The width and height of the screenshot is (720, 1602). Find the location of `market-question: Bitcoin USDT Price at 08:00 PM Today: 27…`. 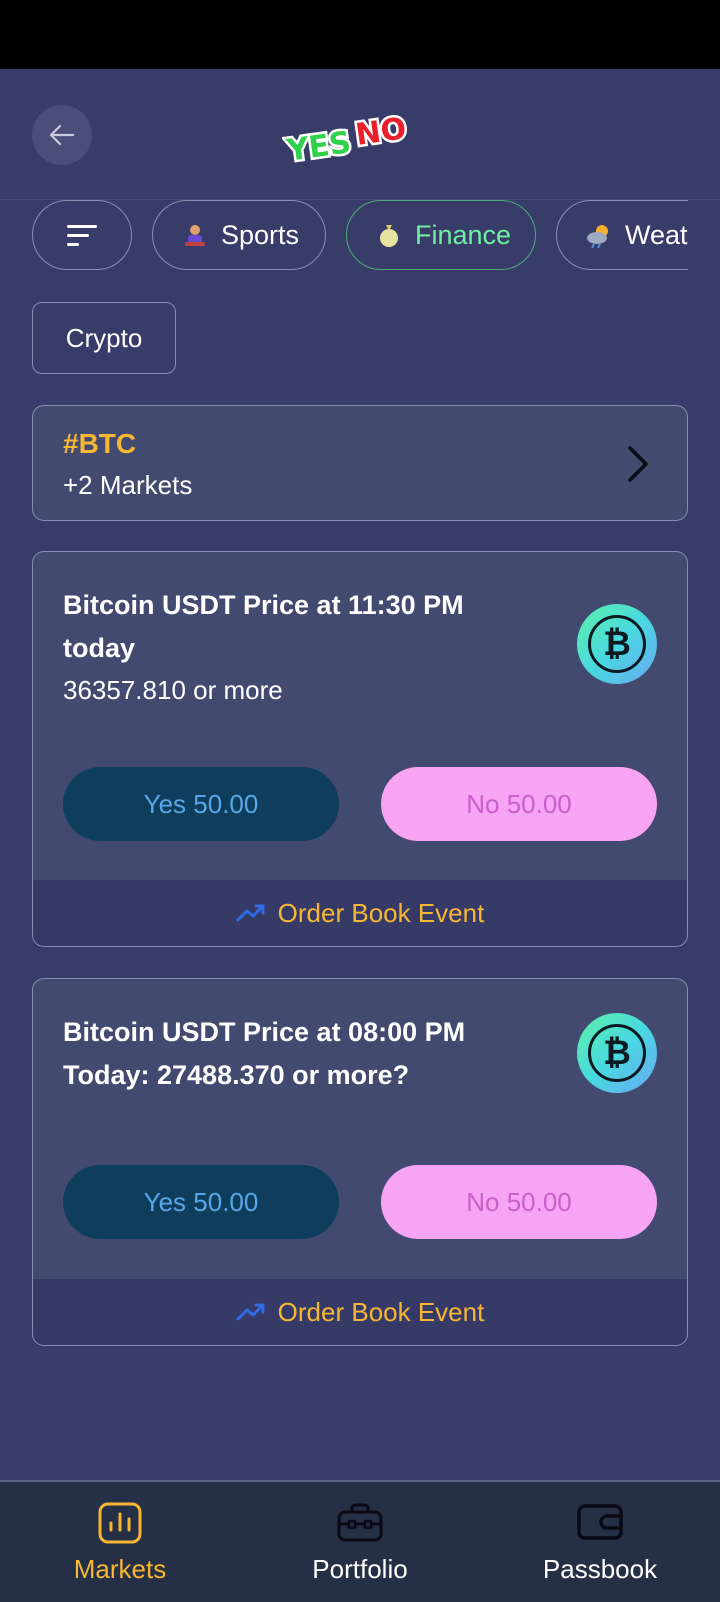

market-question: Bitcoin USDT Price at 08:00 PM Today: 27… is located at coordinates (264, 1053).